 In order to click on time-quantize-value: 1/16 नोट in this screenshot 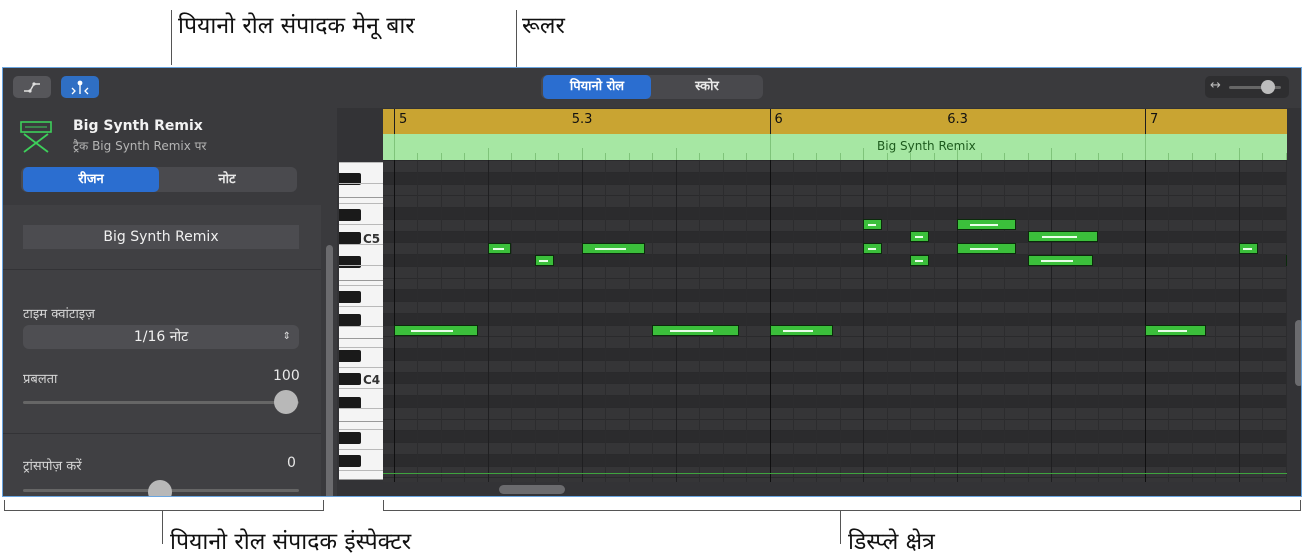, I will do `click(161, 337)`.